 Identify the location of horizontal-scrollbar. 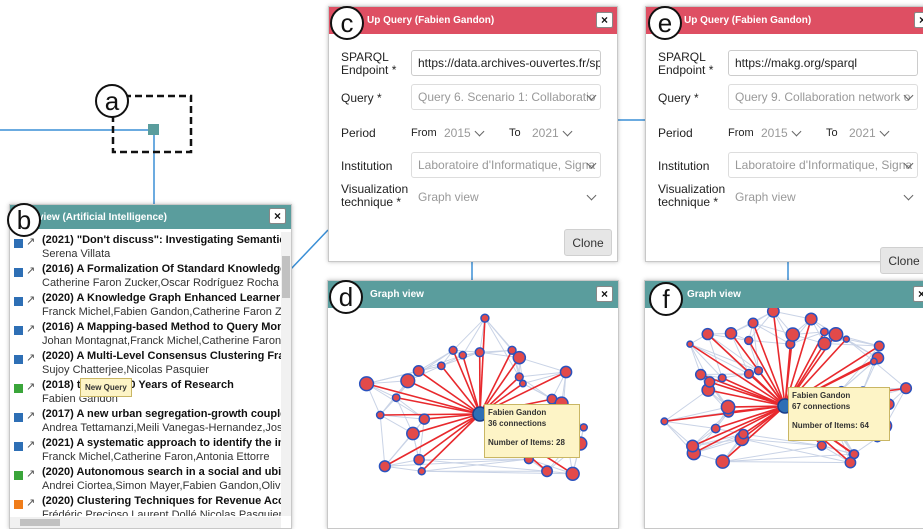
(145, 522).